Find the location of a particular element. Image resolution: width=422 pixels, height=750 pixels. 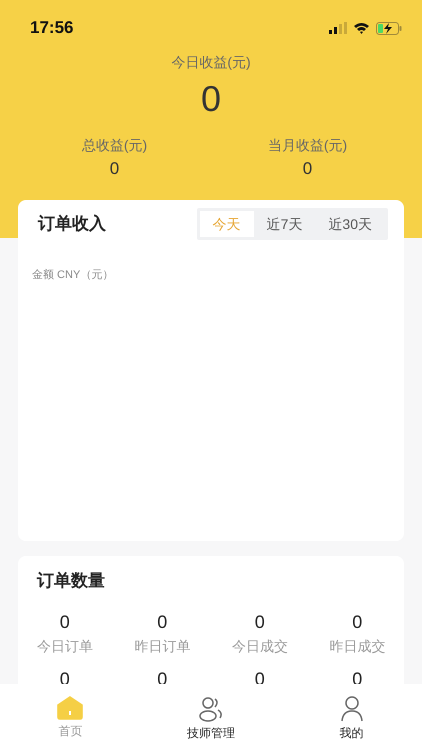

tab-label: 我的 is located at coordinates (352, 733).